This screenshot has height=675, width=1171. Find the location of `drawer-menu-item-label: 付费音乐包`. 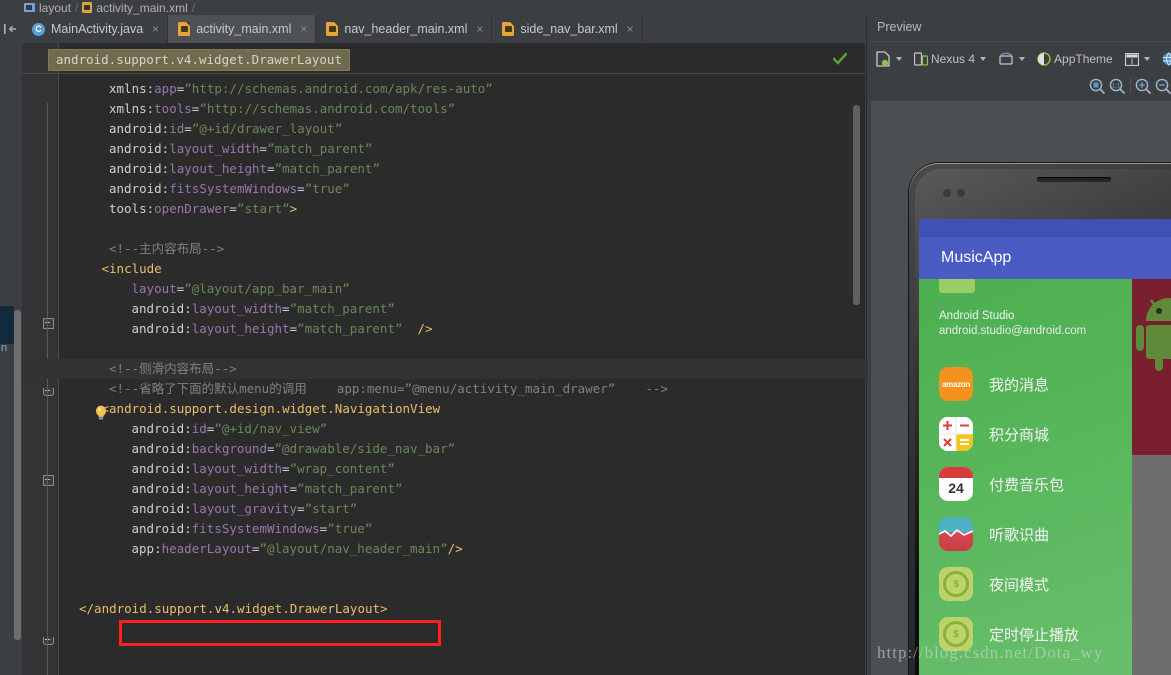

drawer-menu-item-label: 付费音乐包 is located at coordinates (1027, 485).